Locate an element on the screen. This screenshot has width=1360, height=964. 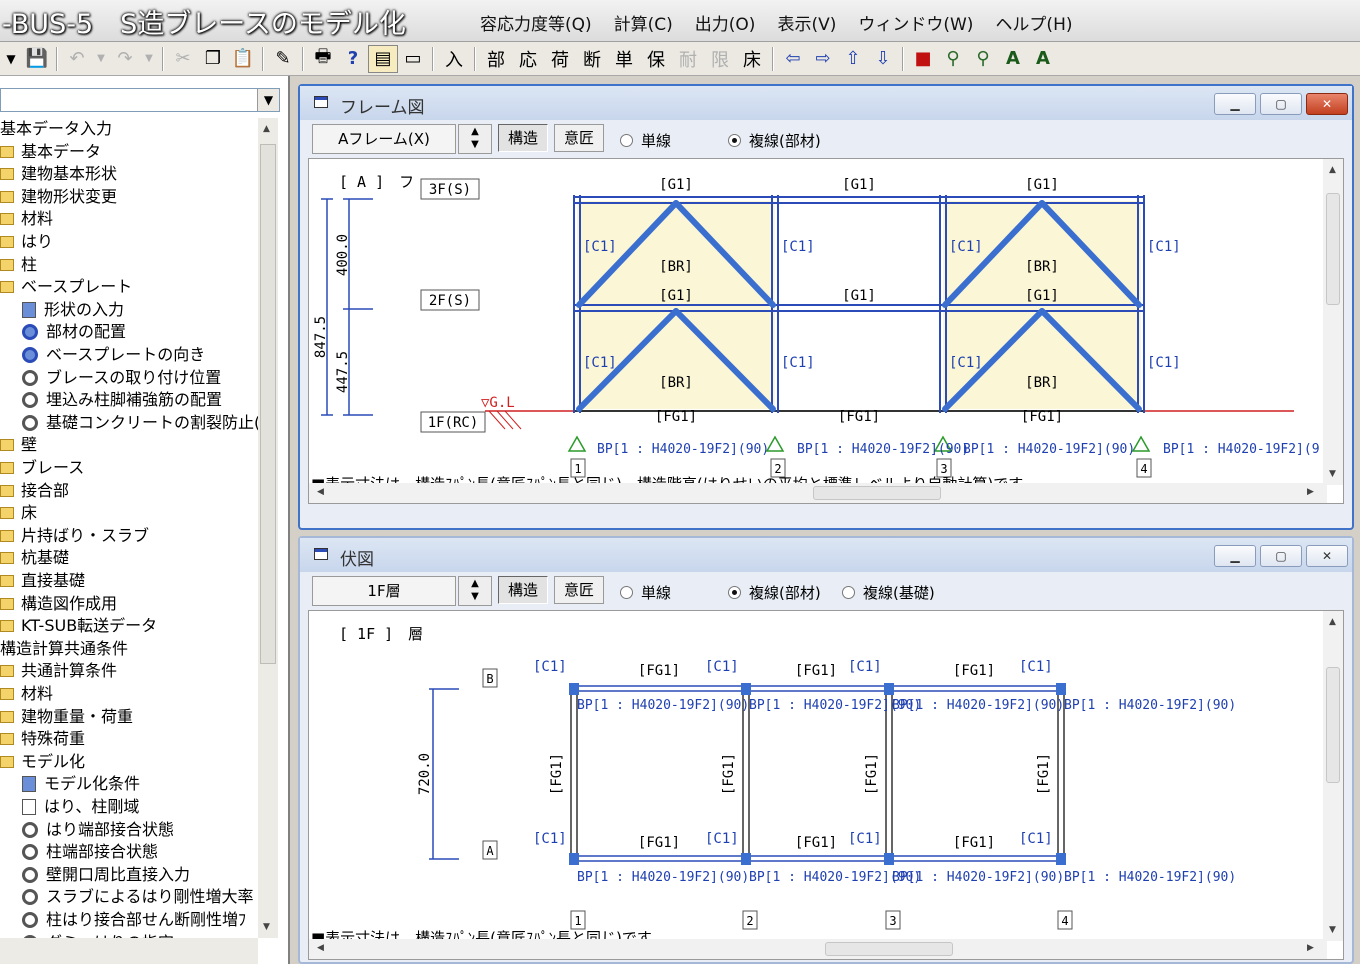
help-icon: ? is located at coordinates (353, 59).